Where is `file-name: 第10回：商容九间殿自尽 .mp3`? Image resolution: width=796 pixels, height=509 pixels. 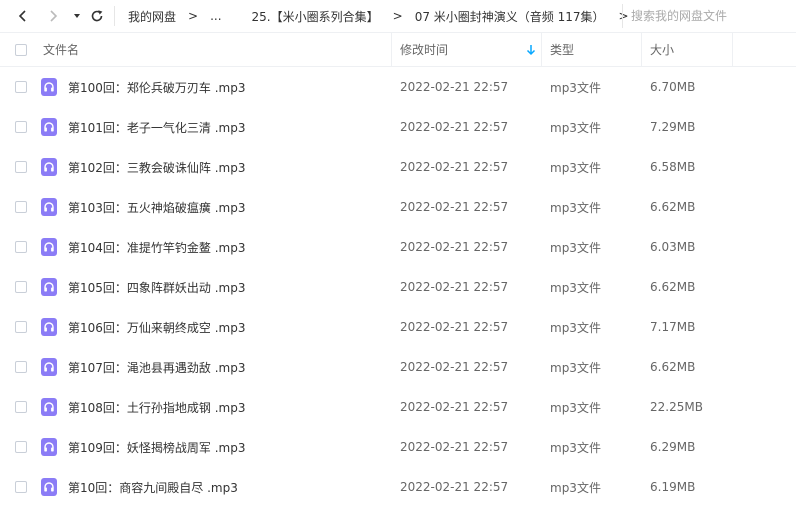
file-name: 第10回：商容九间殿自尽 .mp3 is located at coordinates (153, 487).